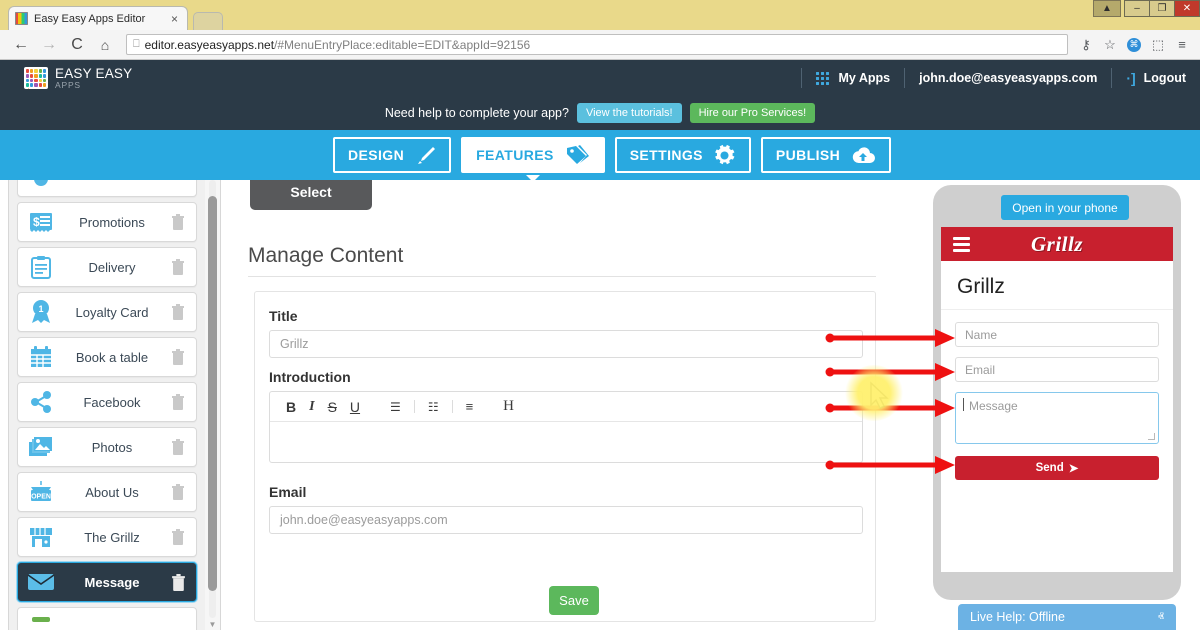  What do you see at coordinates (1158, 45) in the screenshot?
I see `cast-icon: ⬚` at bounding box center [1158, 45].